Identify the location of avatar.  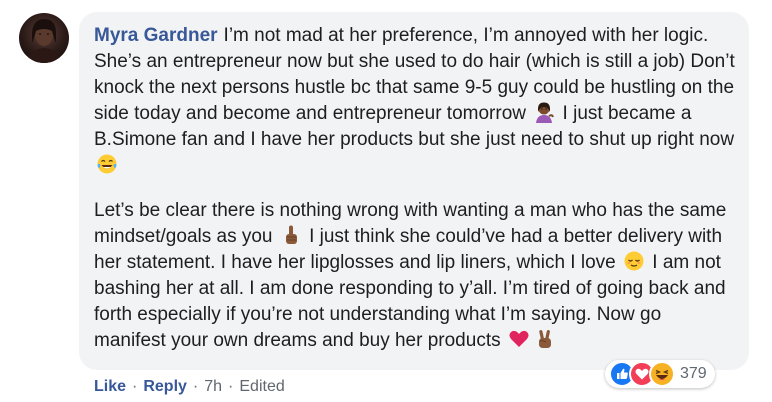
(44, 38).